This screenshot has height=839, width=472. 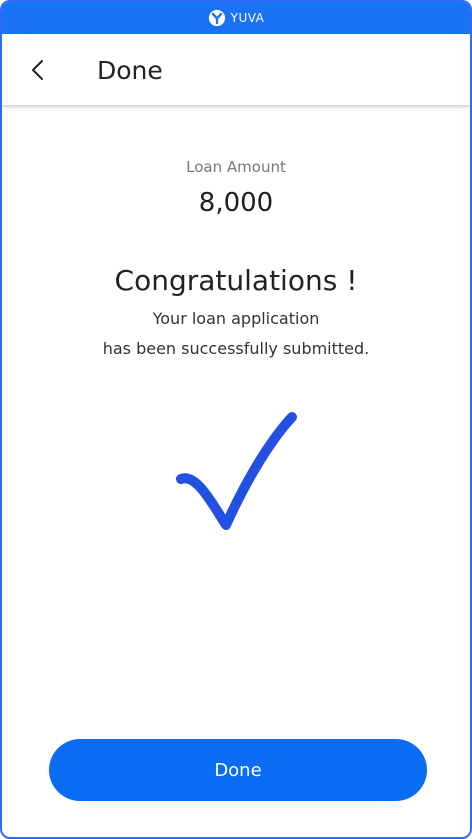 What do you see at coordinates (236, 348) in the screenshot?
I see `success-message-line-2: has been successfully submitted.` at bounding box center [236, 348].